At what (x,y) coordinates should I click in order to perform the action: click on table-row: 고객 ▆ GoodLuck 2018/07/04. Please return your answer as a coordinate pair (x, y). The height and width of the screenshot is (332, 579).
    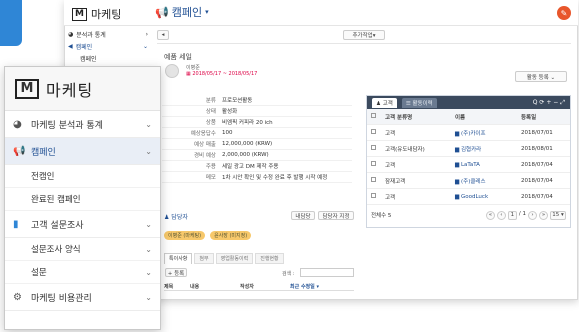
    Looking at the image, I should click on (468, 197).